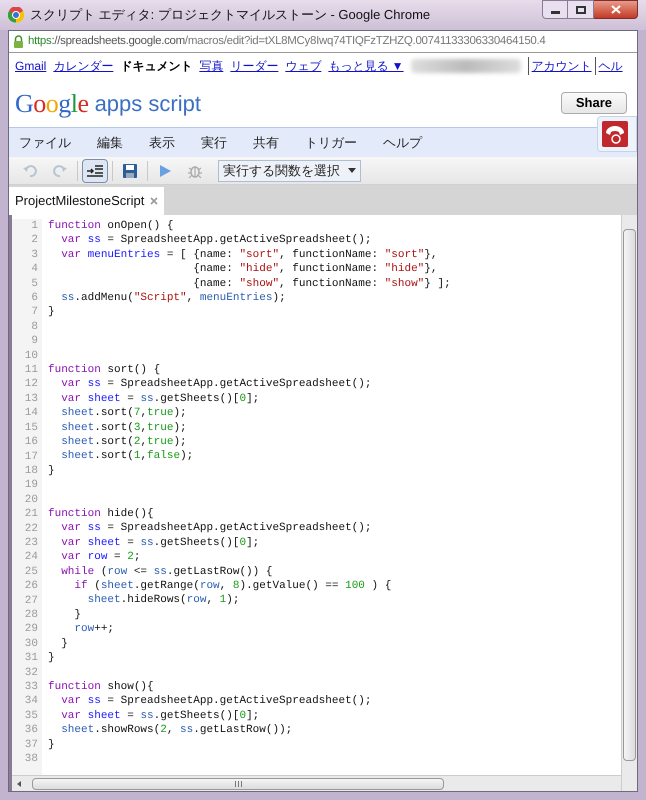 Image resolution: width=646 pixels, height=800 pixels. Describe the element at coordinates (31, 615) in the screenshot. I see `line-number: 28` at that location.